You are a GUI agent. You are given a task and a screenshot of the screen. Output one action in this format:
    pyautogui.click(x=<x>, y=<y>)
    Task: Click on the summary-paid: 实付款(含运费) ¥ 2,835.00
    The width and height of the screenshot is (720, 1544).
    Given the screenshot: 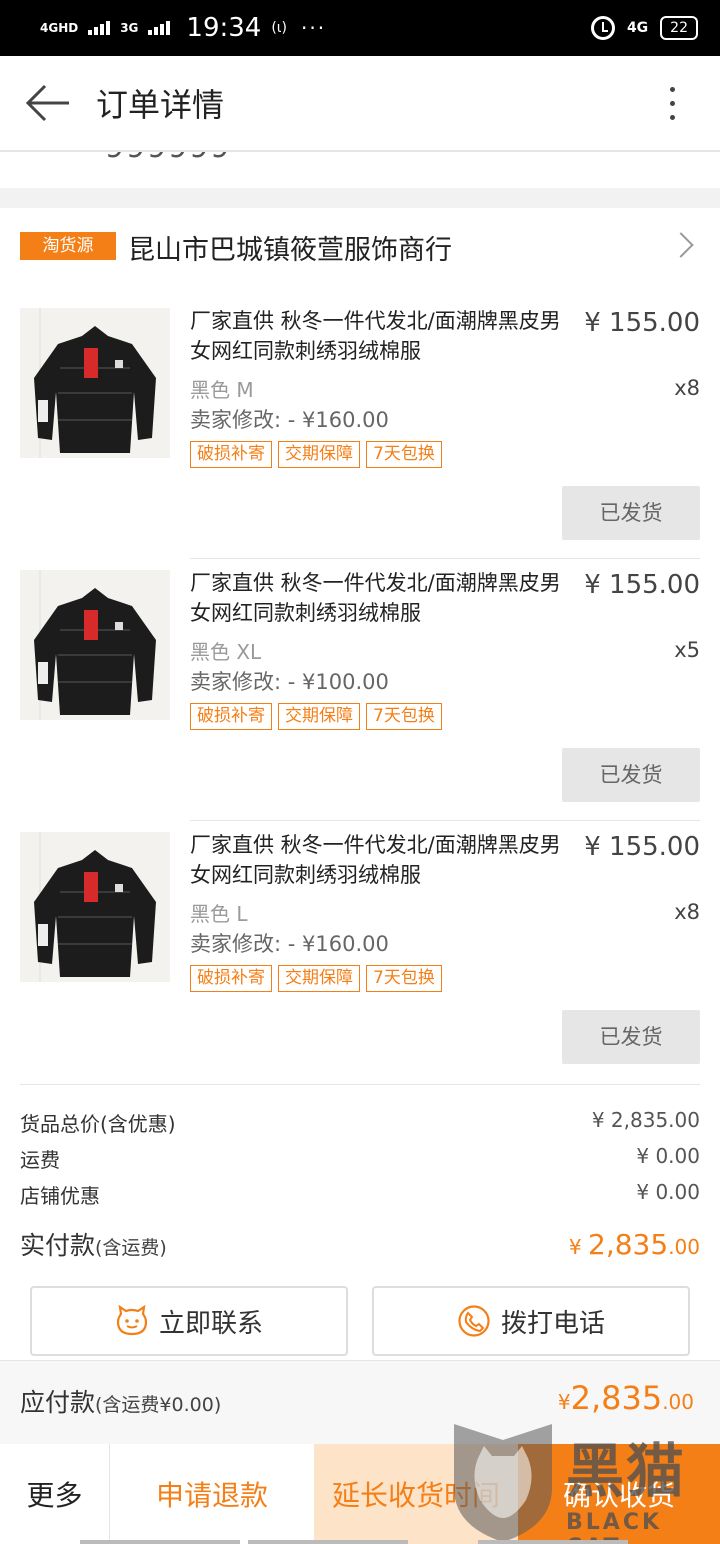 What is the action you would take?
    pyautogui.click(x=360, y=1244)
    